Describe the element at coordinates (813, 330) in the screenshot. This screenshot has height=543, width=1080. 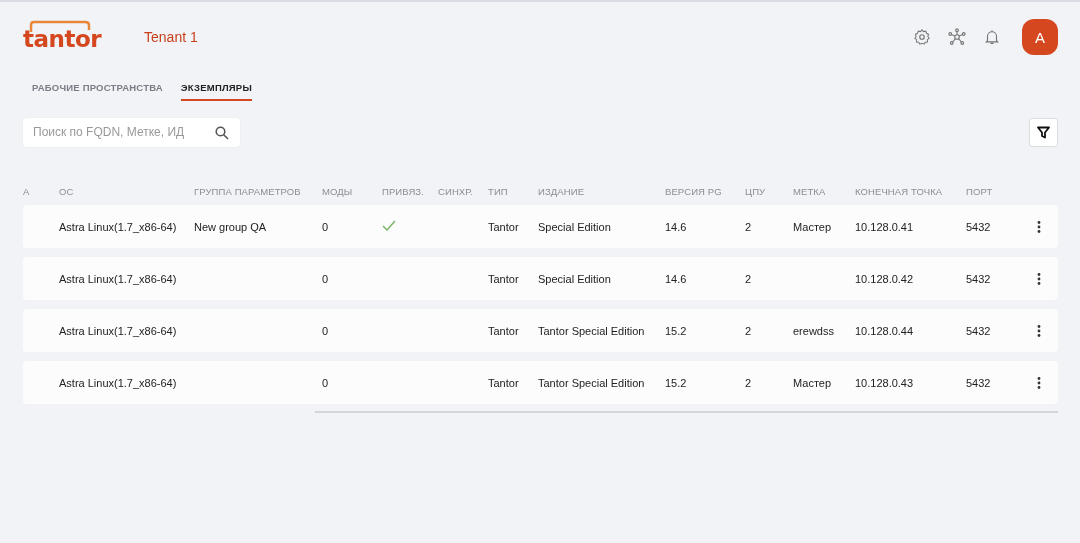
I see `table-cell: erewdss` at that location.